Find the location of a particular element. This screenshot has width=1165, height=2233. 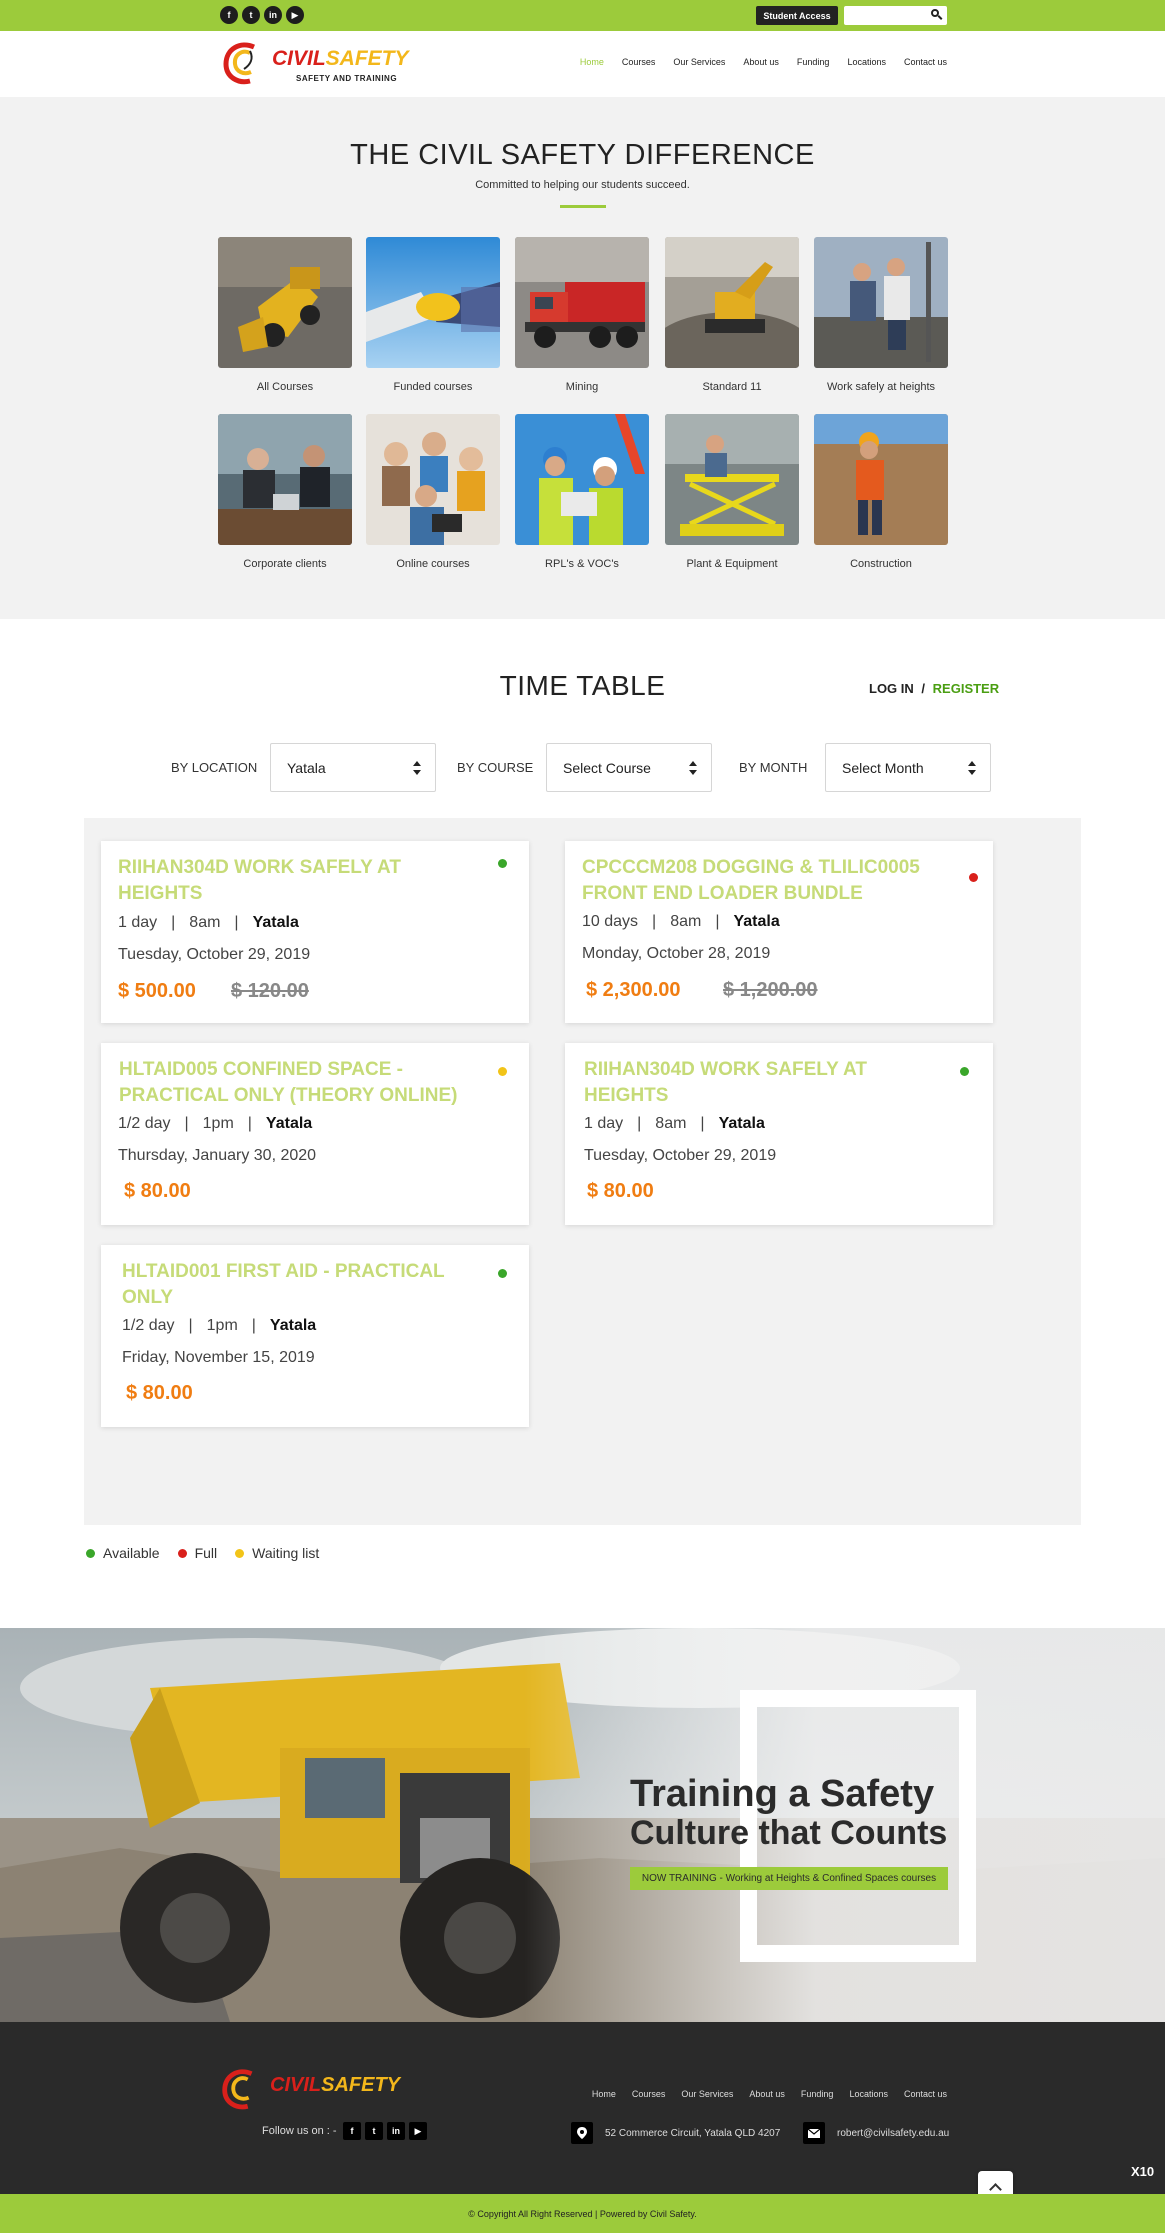

category-label: Corporate clients is located at coordinates (285, 564).